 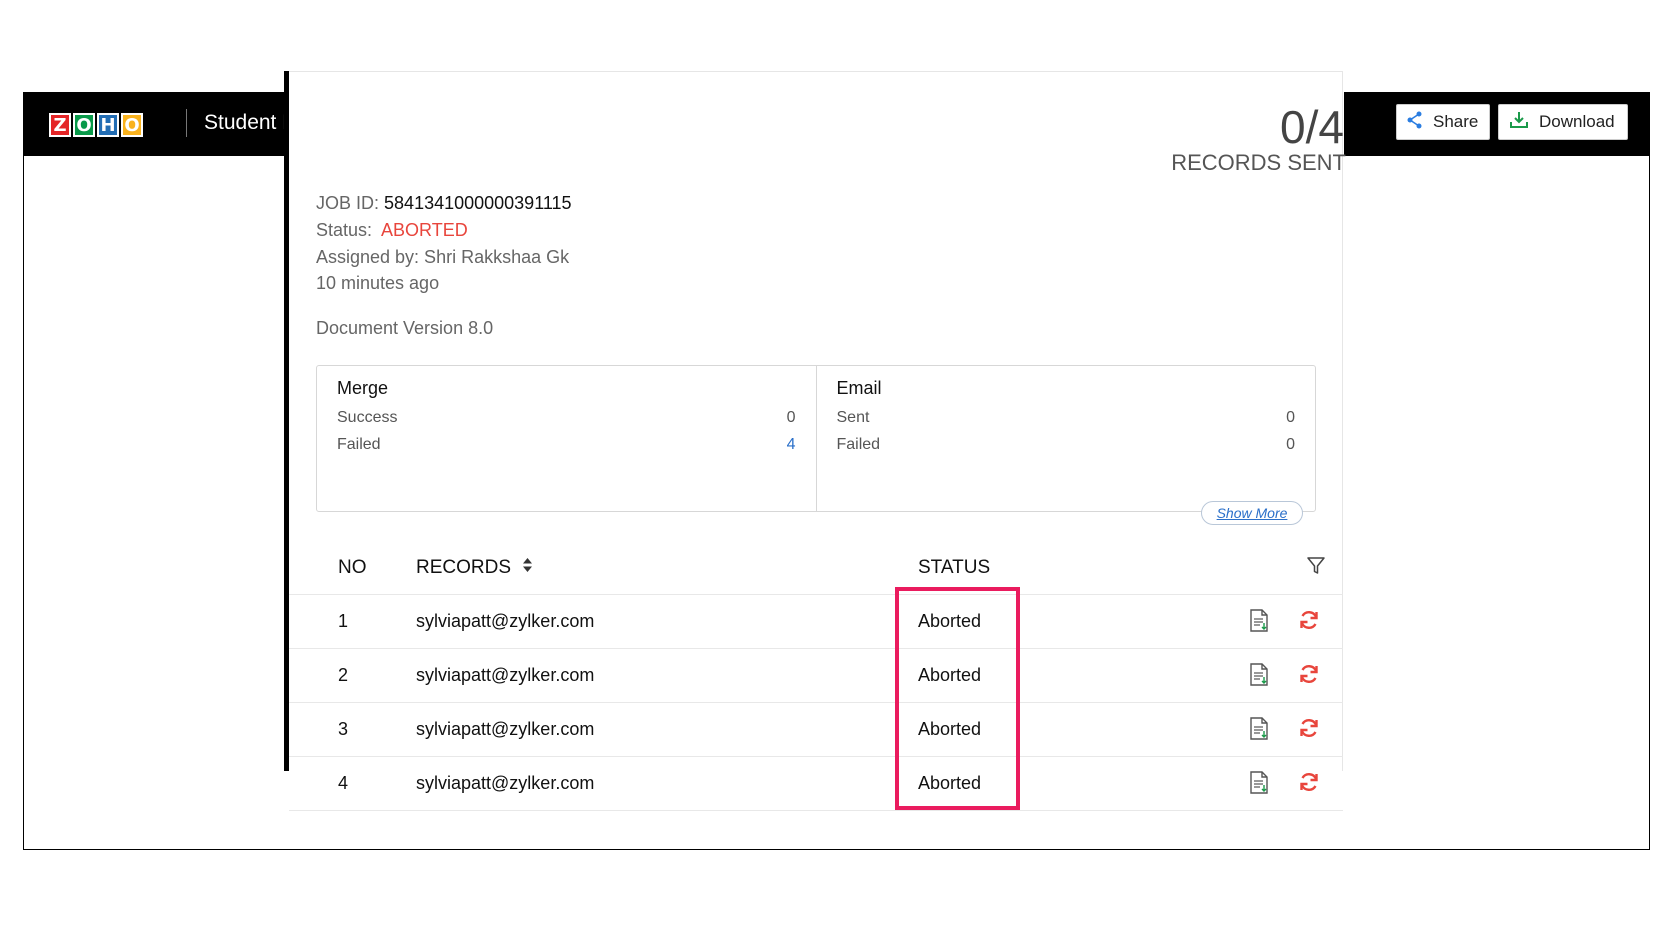 I want to click on email-failed-label: Failed, so click(x=858, y=444).